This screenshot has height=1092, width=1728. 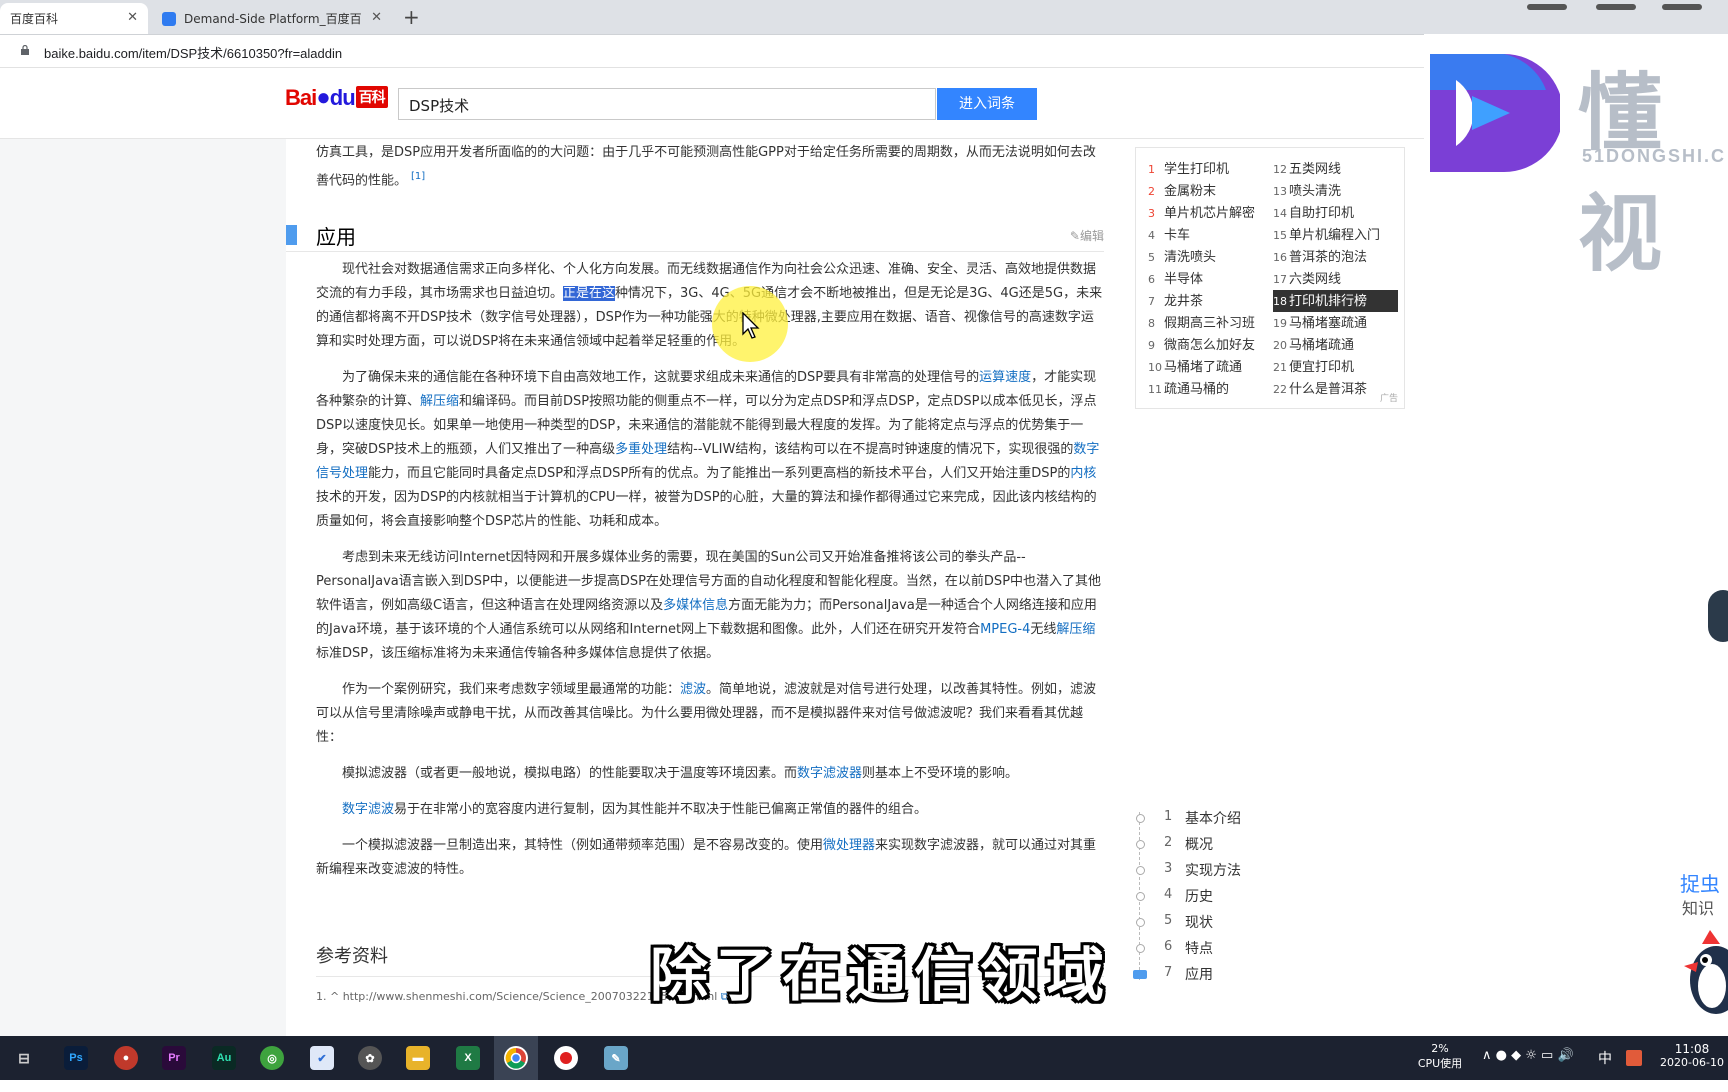 I want to click on record-icon, so click(x=566, y=1058).